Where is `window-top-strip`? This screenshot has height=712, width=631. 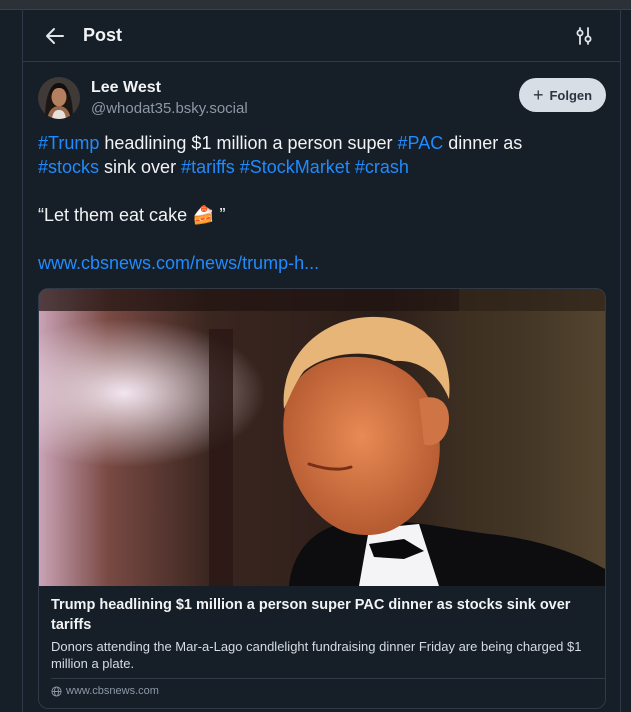 window-top-strip is located at coordinates (315, 5).